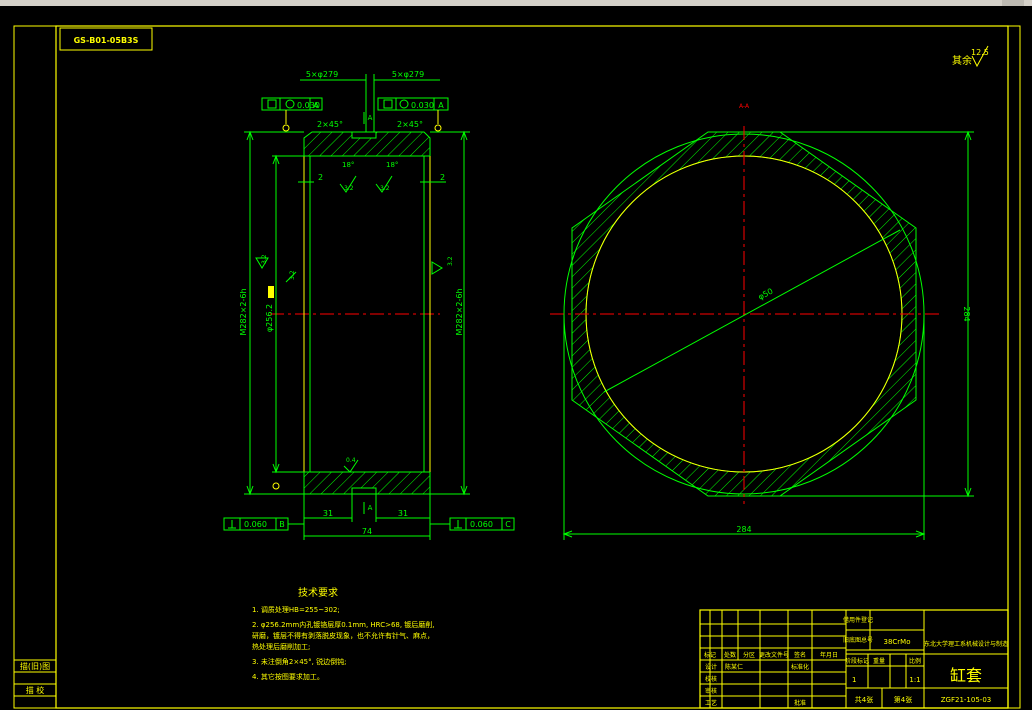 This screenshot has width=1032, height=710. I want to click on col-header-2: 处数, so click(730, 655).